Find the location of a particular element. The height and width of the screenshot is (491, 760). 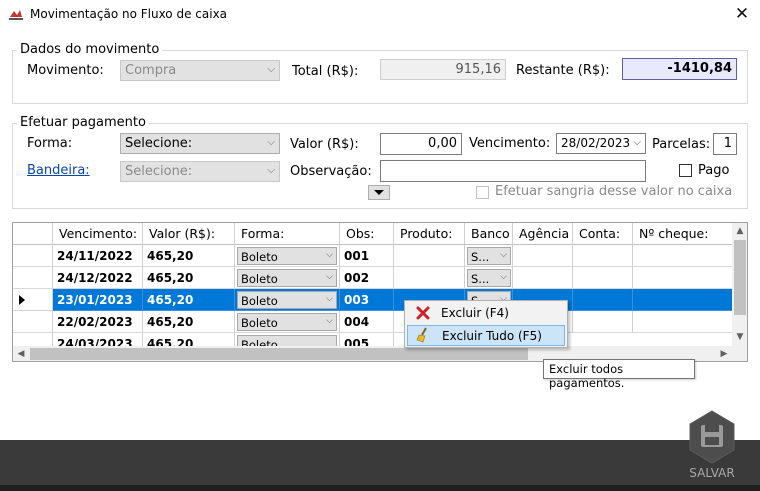

vencimento-value: 28/02/2023 is located at coordinates (596, 143).